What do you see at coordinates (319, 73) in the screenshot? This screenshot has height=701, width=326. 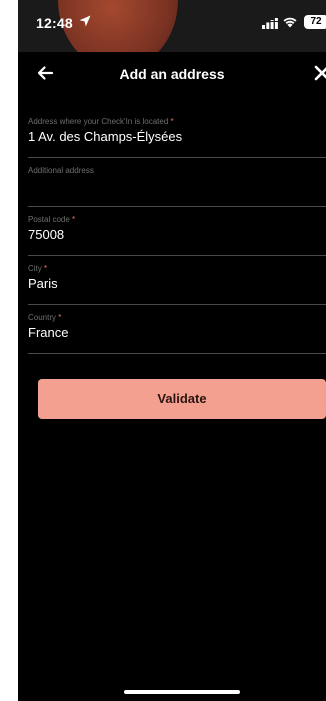 I see `close-icon` at bounding box center [319, 73].